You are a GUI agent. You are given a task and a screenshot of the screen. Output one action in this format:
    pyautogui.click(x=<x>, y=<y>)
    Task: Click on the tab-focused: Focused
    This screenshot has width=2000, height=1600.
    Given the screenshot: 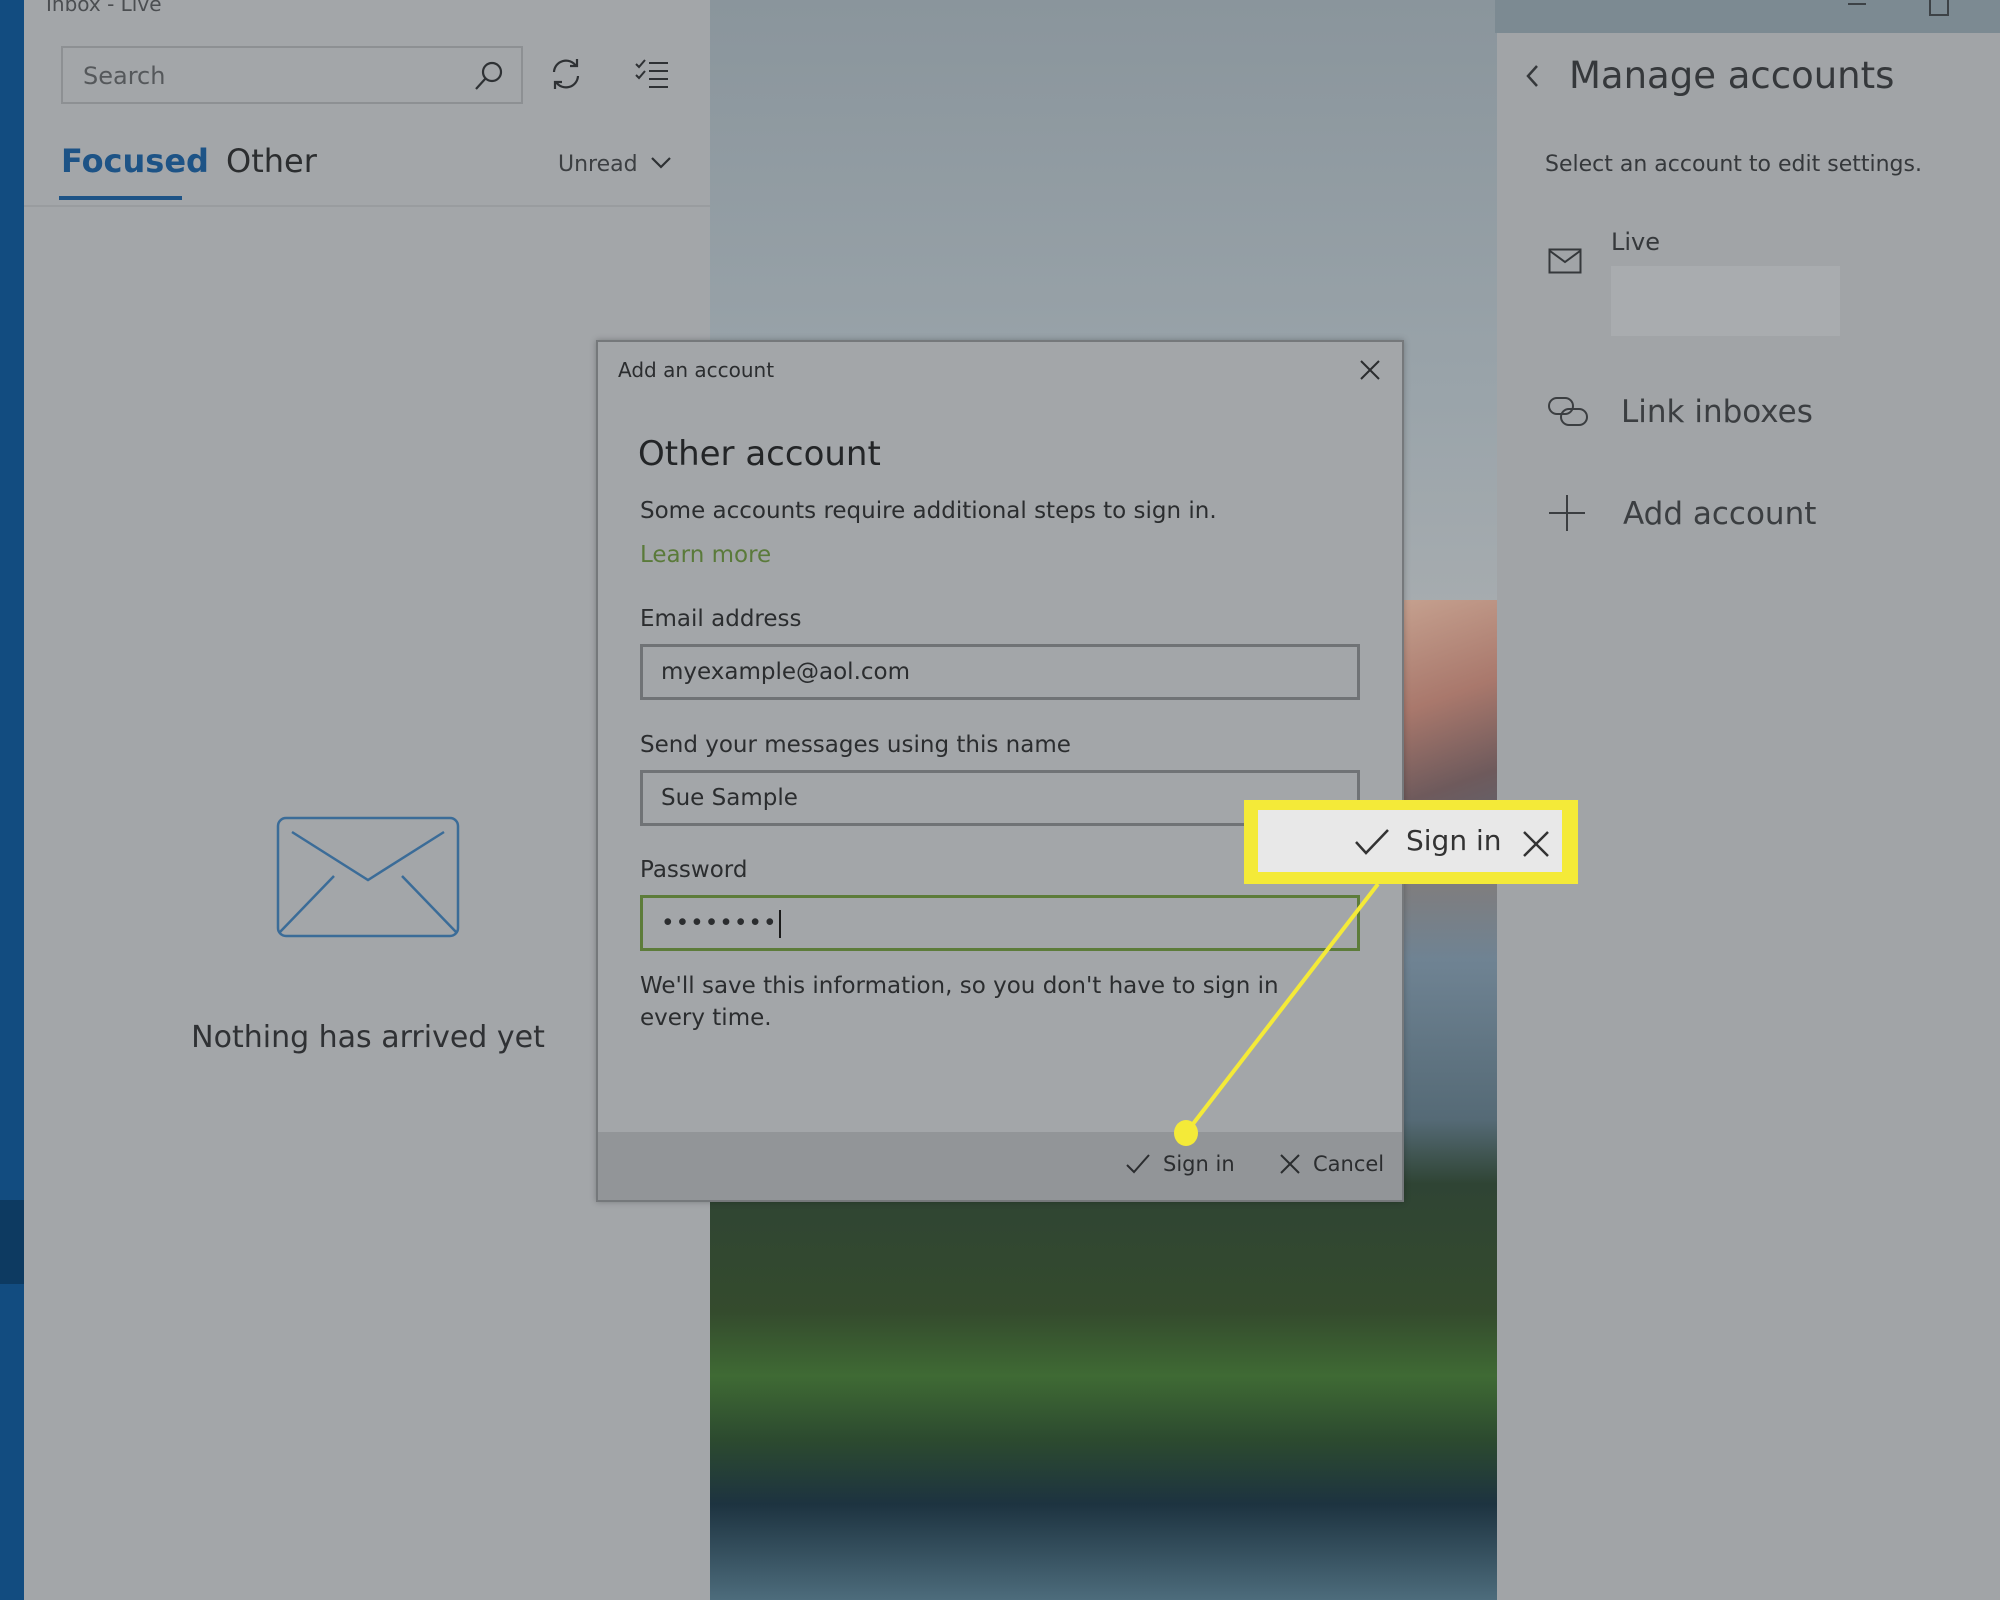 What is the action you would take?
    pyautogui.click(x=135, y=161)
    